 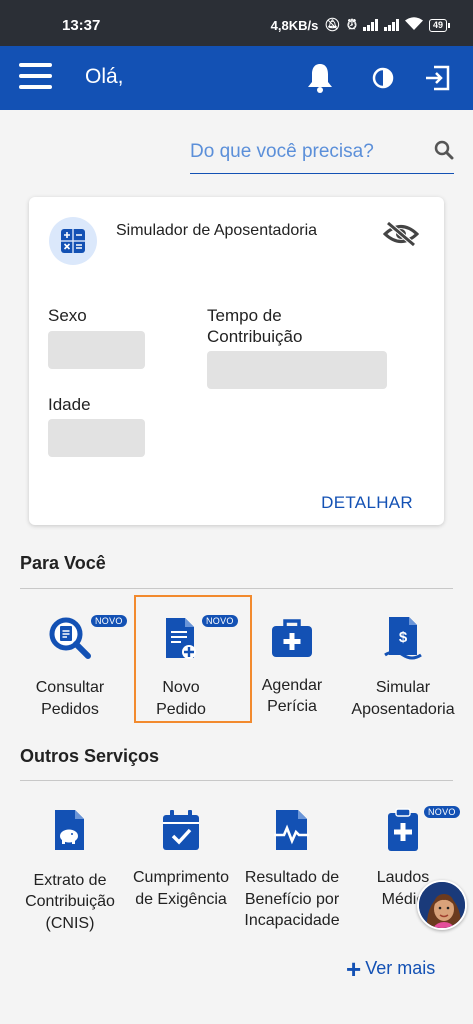 What do you see at coordinates (439, 25) in the screenshot?
I see `battery-icon: 49` at bounding box center [439, 25].